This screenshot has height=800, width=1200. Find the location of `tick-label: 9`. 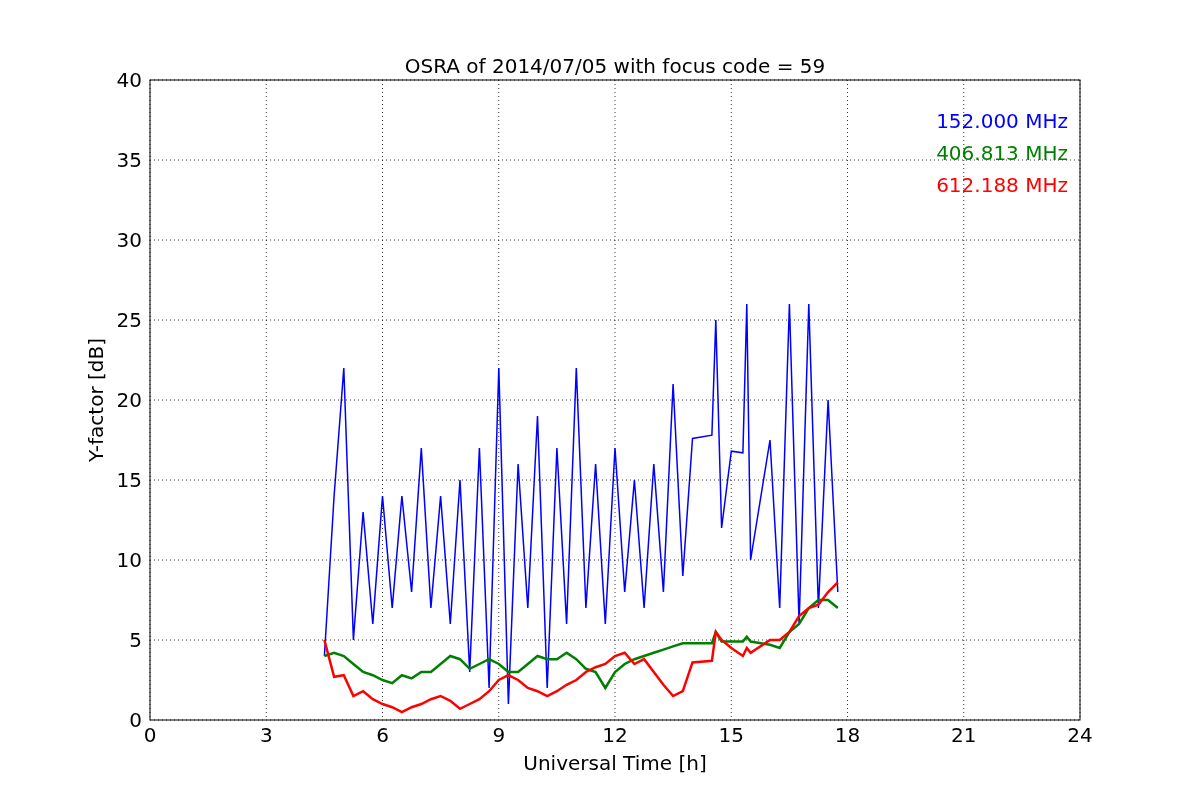

tick-label: 9 is located at coordinates (499, 735).